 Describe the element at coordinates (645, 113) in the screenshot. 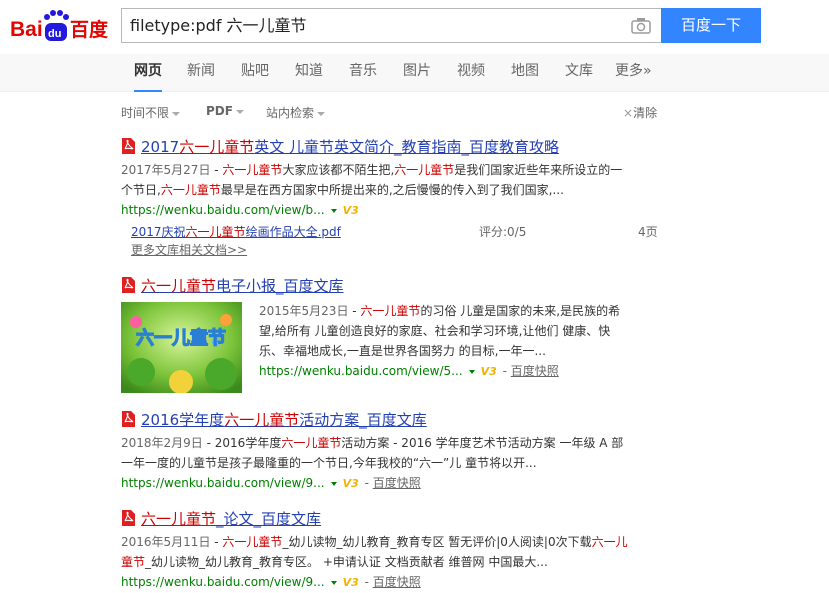

I see `clear-label: 清除` at that location.